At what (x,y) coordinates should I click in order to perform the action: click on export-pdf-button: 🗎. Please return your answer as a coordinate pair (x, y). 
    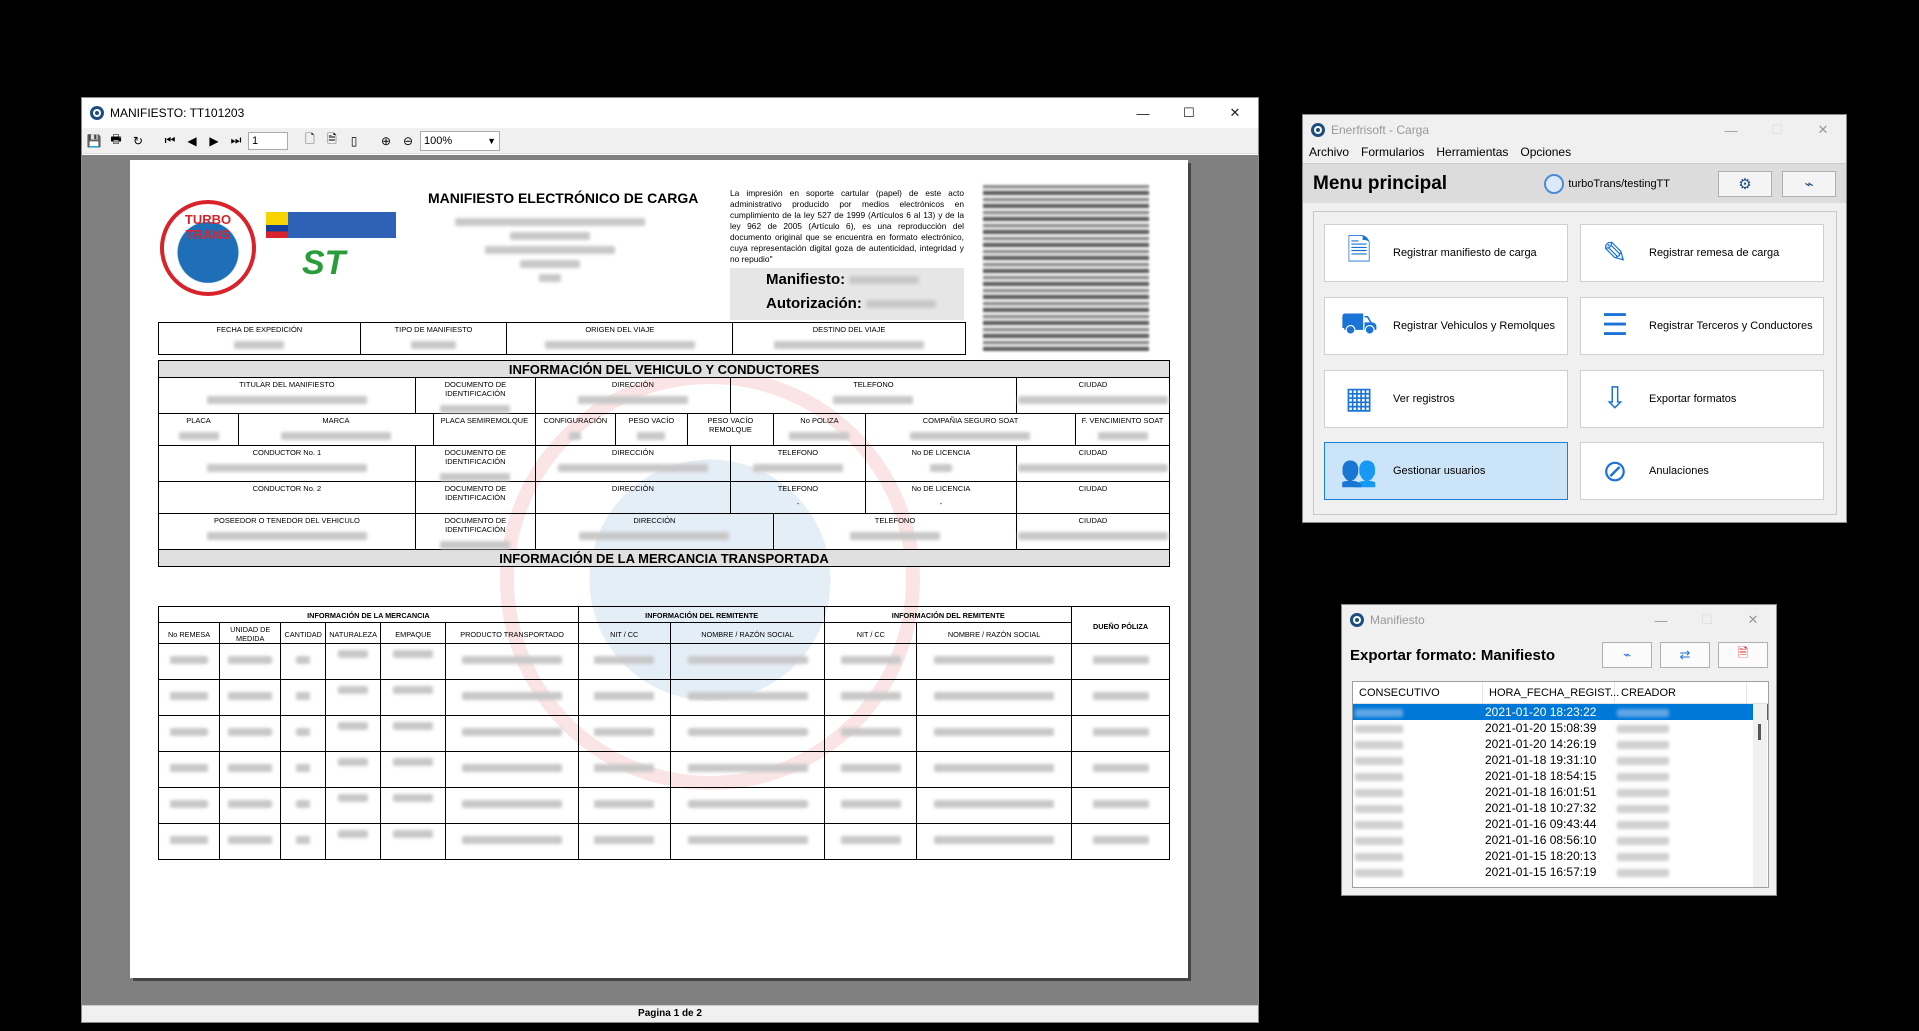
    Looking at the image, I should click on (1743, 655).